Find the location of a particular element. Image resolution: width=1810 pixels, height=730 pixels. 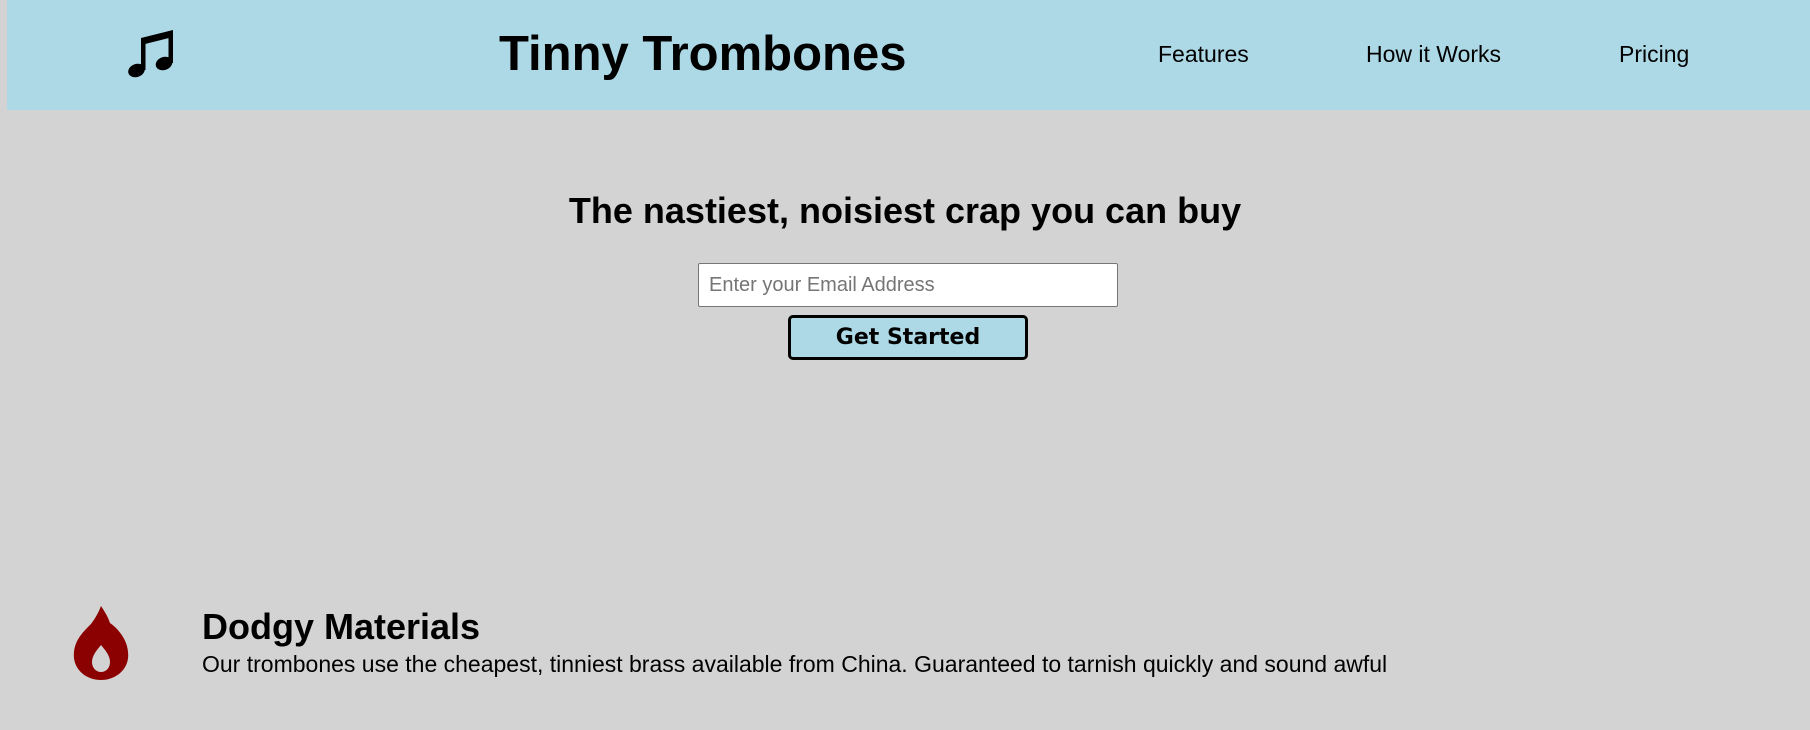

site-title: Tinny Trombones is located at coordinates (703, 54).